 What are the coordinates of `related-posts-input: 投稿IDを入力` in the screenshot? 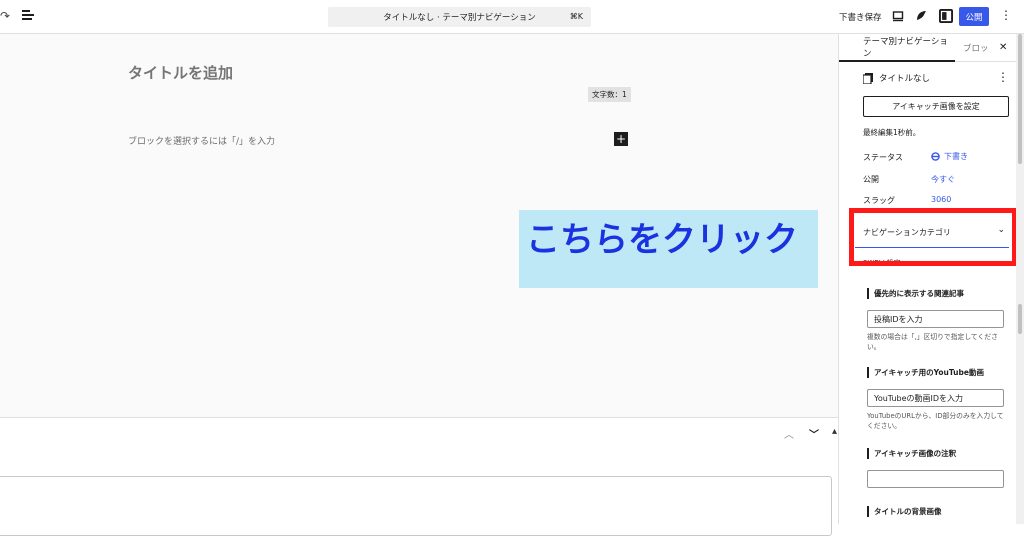 It's located at (935, 319).